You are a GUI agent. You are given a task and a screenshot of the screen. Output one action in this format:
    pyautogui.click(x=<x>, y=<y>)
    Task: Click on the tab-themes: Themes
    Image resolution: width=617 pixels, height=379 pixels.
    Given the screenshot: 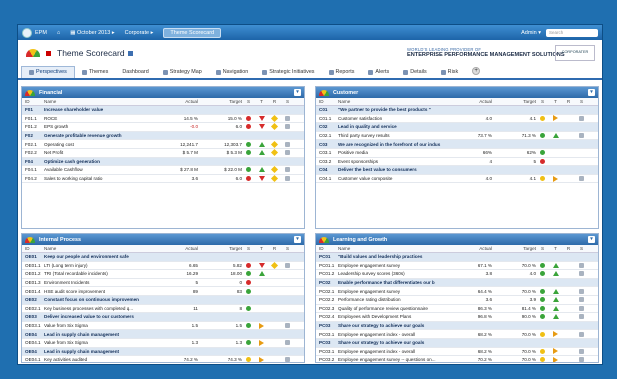 What is the action you would take?
    pyautogui.click(x=95, y=73)
    